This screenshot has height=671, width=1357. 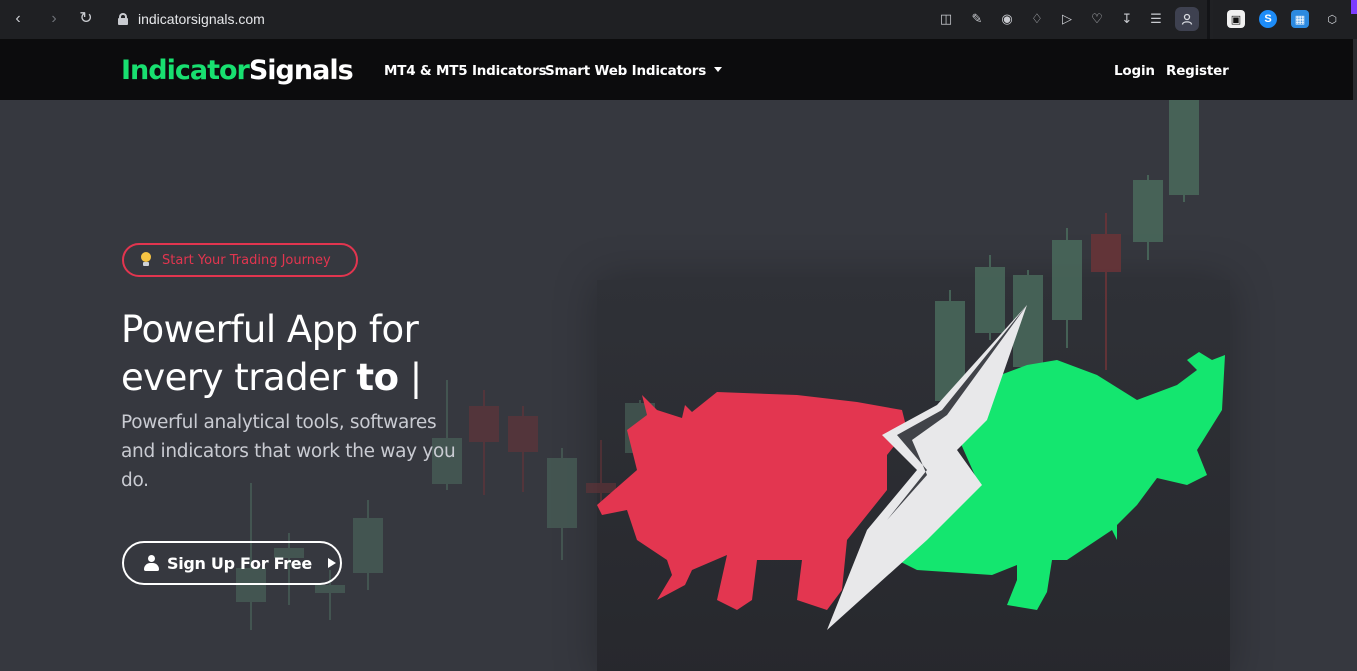 What do you see at coordinates (1332, 19) in the screenshot?
I see `cube-icon: ⬡` at bounding box center [1332, 19].